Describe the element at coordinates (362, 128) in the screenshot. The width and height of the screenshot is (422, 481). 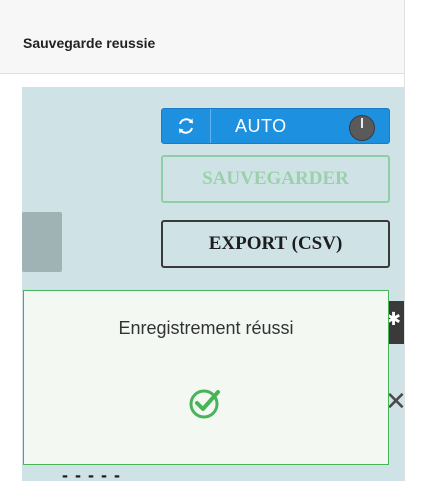
I see `power-icon` at that location.